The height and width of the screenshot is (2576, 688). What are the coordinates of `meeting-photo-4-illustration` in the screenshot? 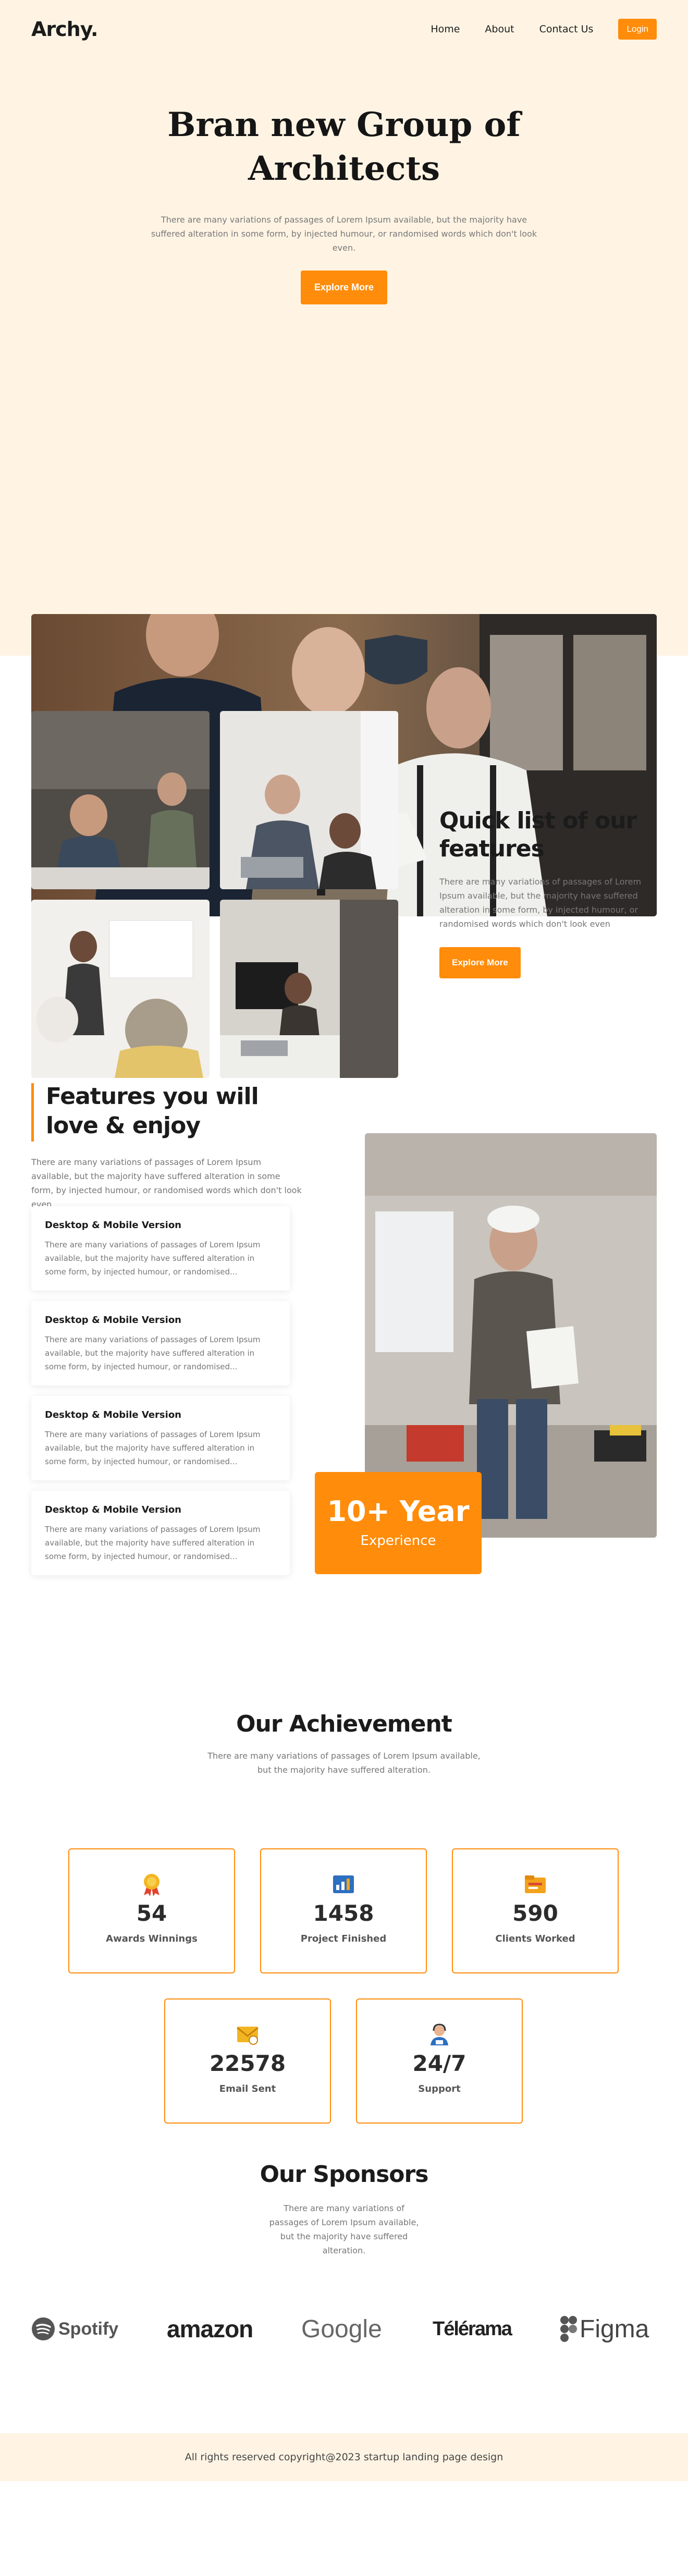 It's located at (309, 989).